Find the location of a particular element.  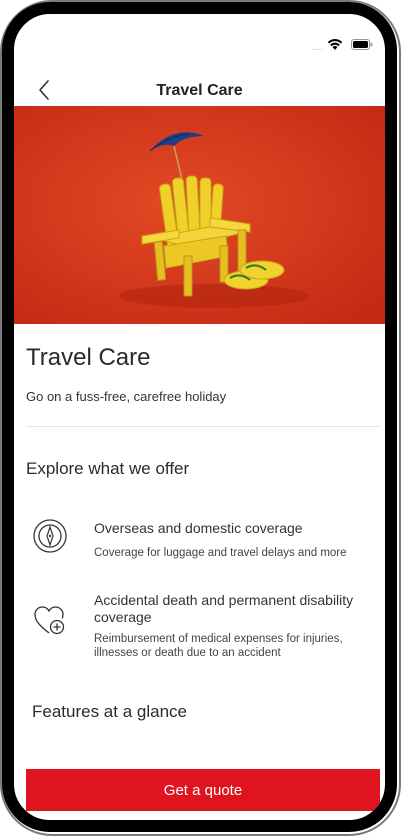

features-section-title: Features at a glance is located at coordinates (109, 711).